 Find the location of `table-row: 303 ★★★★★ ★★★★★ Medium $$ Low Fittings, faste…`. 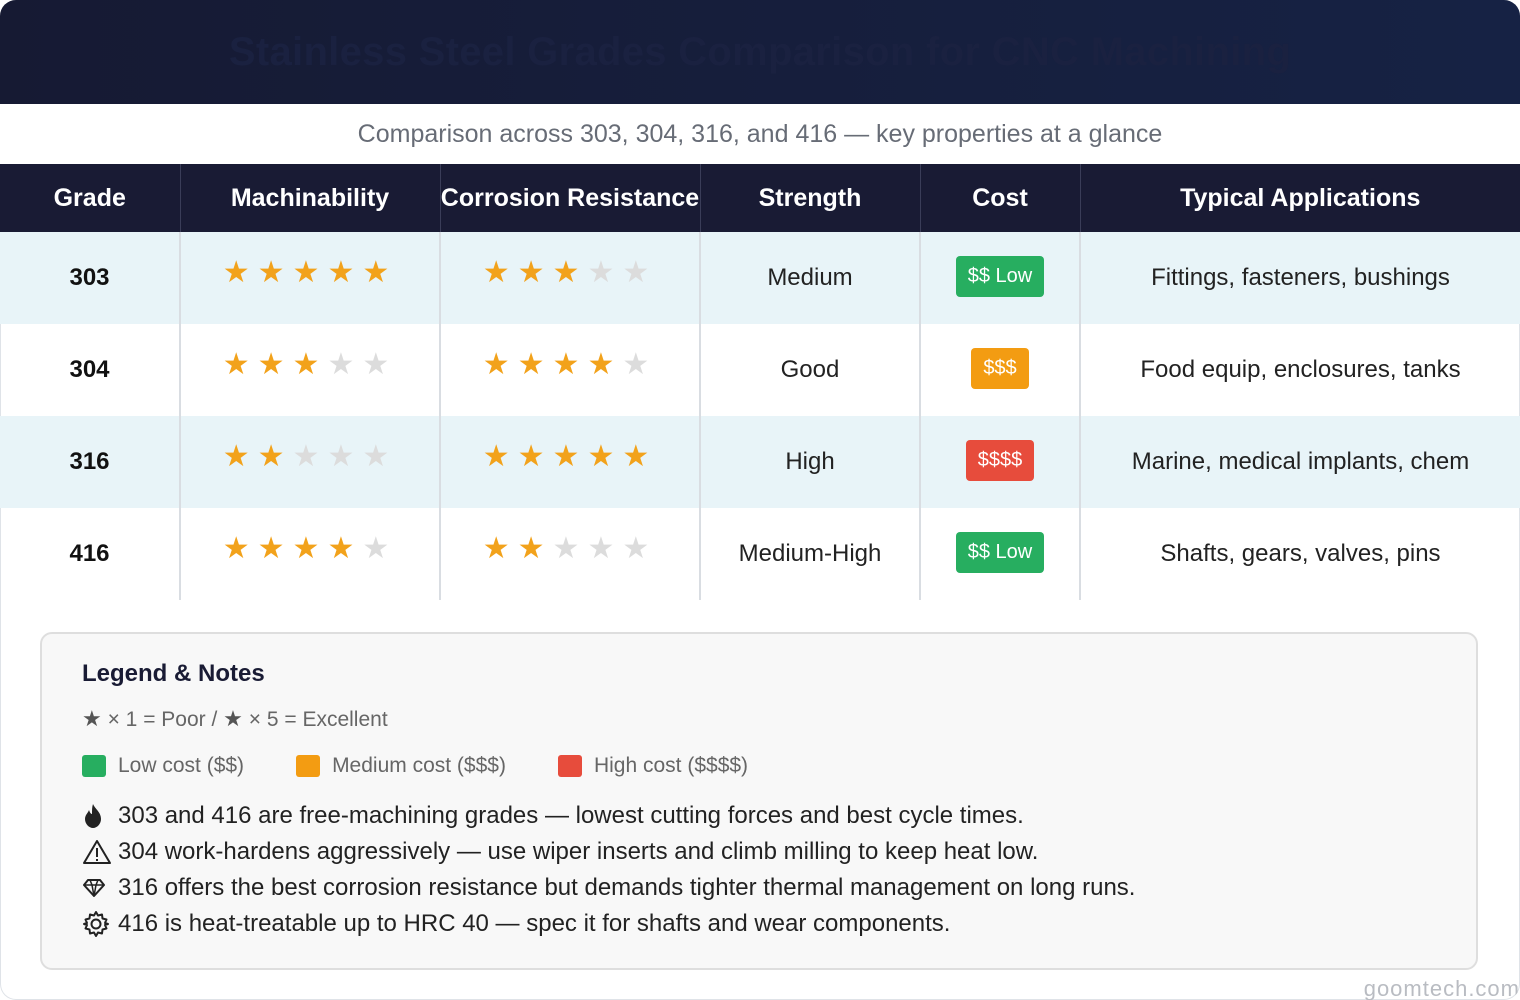

table-row: 303 ★★★★★ ★★★★★ Medium $$ Low Fittings, faste… is located at coordinates (760, 278).